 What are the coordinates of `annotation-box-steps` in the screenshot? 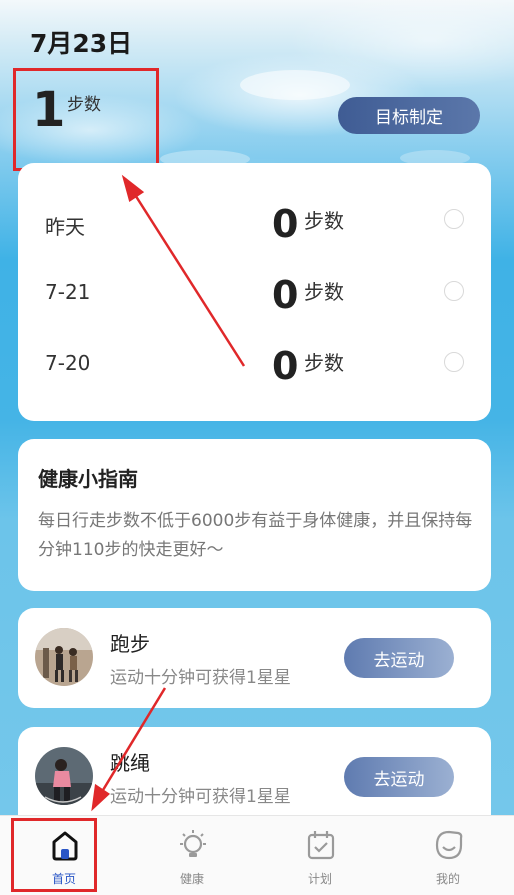 It's located at (86, 119).